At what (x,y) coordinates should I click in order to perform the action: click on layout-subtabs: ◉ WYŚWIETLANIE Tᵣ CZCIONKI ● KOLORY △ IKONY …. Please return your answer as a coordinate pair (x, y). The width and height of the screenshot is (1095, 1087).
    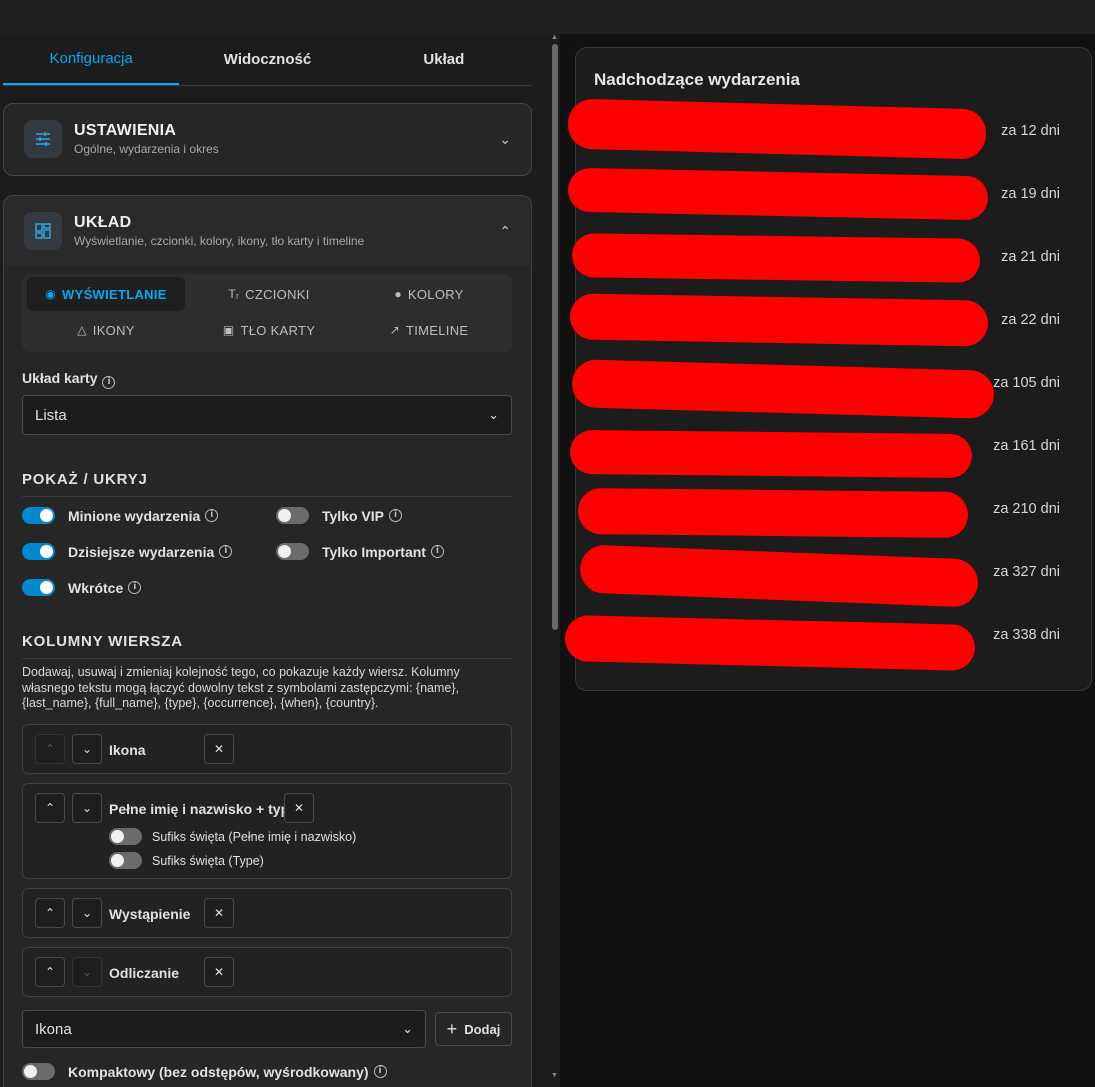
    Looking at the image, I should click on (267, 313).